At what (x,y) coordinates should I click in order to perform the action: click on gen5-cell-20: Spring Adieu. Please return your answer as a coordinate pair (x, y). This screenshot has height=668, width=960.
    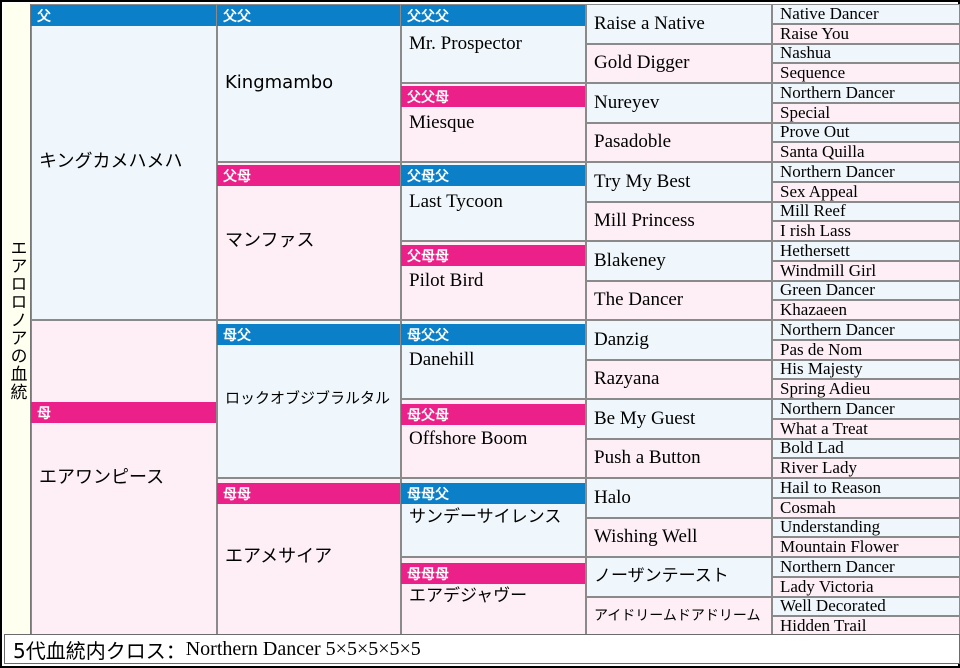
    Looking at the image, I should click on (866, 389).